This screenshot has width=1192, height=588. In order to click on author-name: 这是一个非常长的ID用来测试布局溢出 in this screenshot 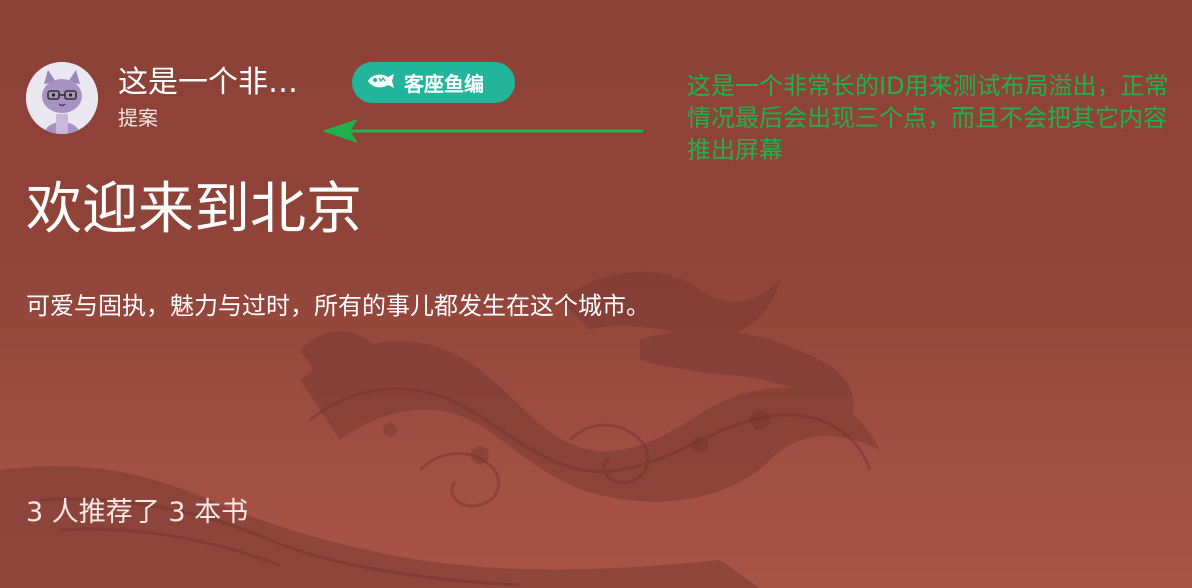, I will do `click(218, 83)`.